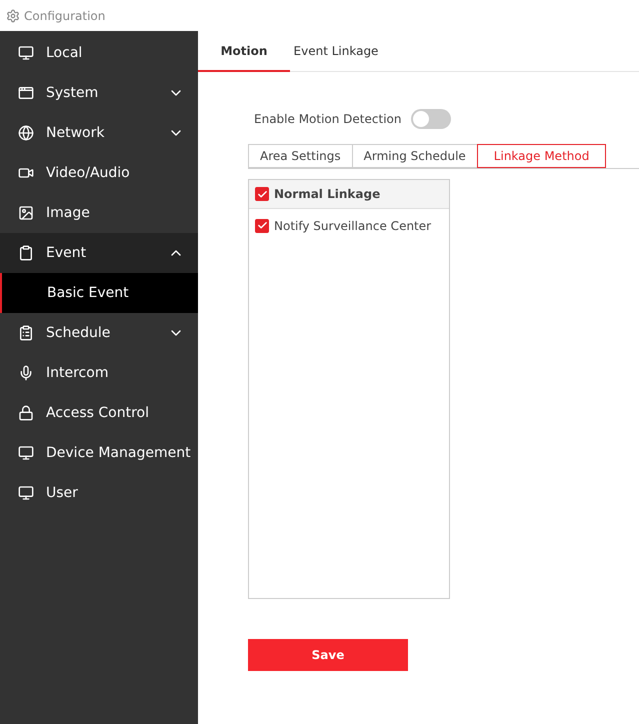 The image size is (639, 724). What do you see at coordinates (13, 15) in the screenshot?
I see `gear-icon` at bounding box center [13, 15].